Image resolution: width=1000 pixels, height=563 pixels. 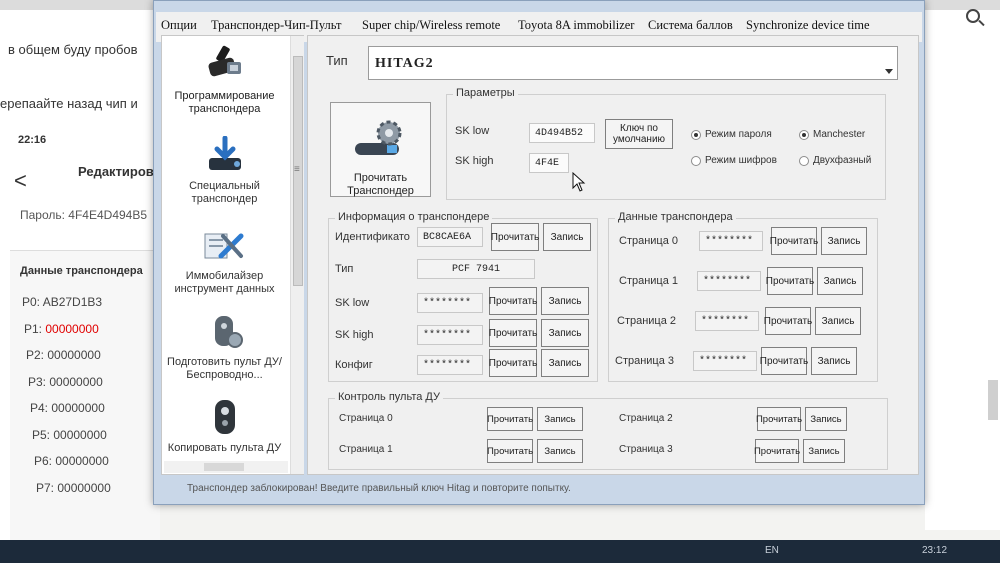 I want to click on bg-panel-title: Данные транспондера, so click(x=81, y=271).